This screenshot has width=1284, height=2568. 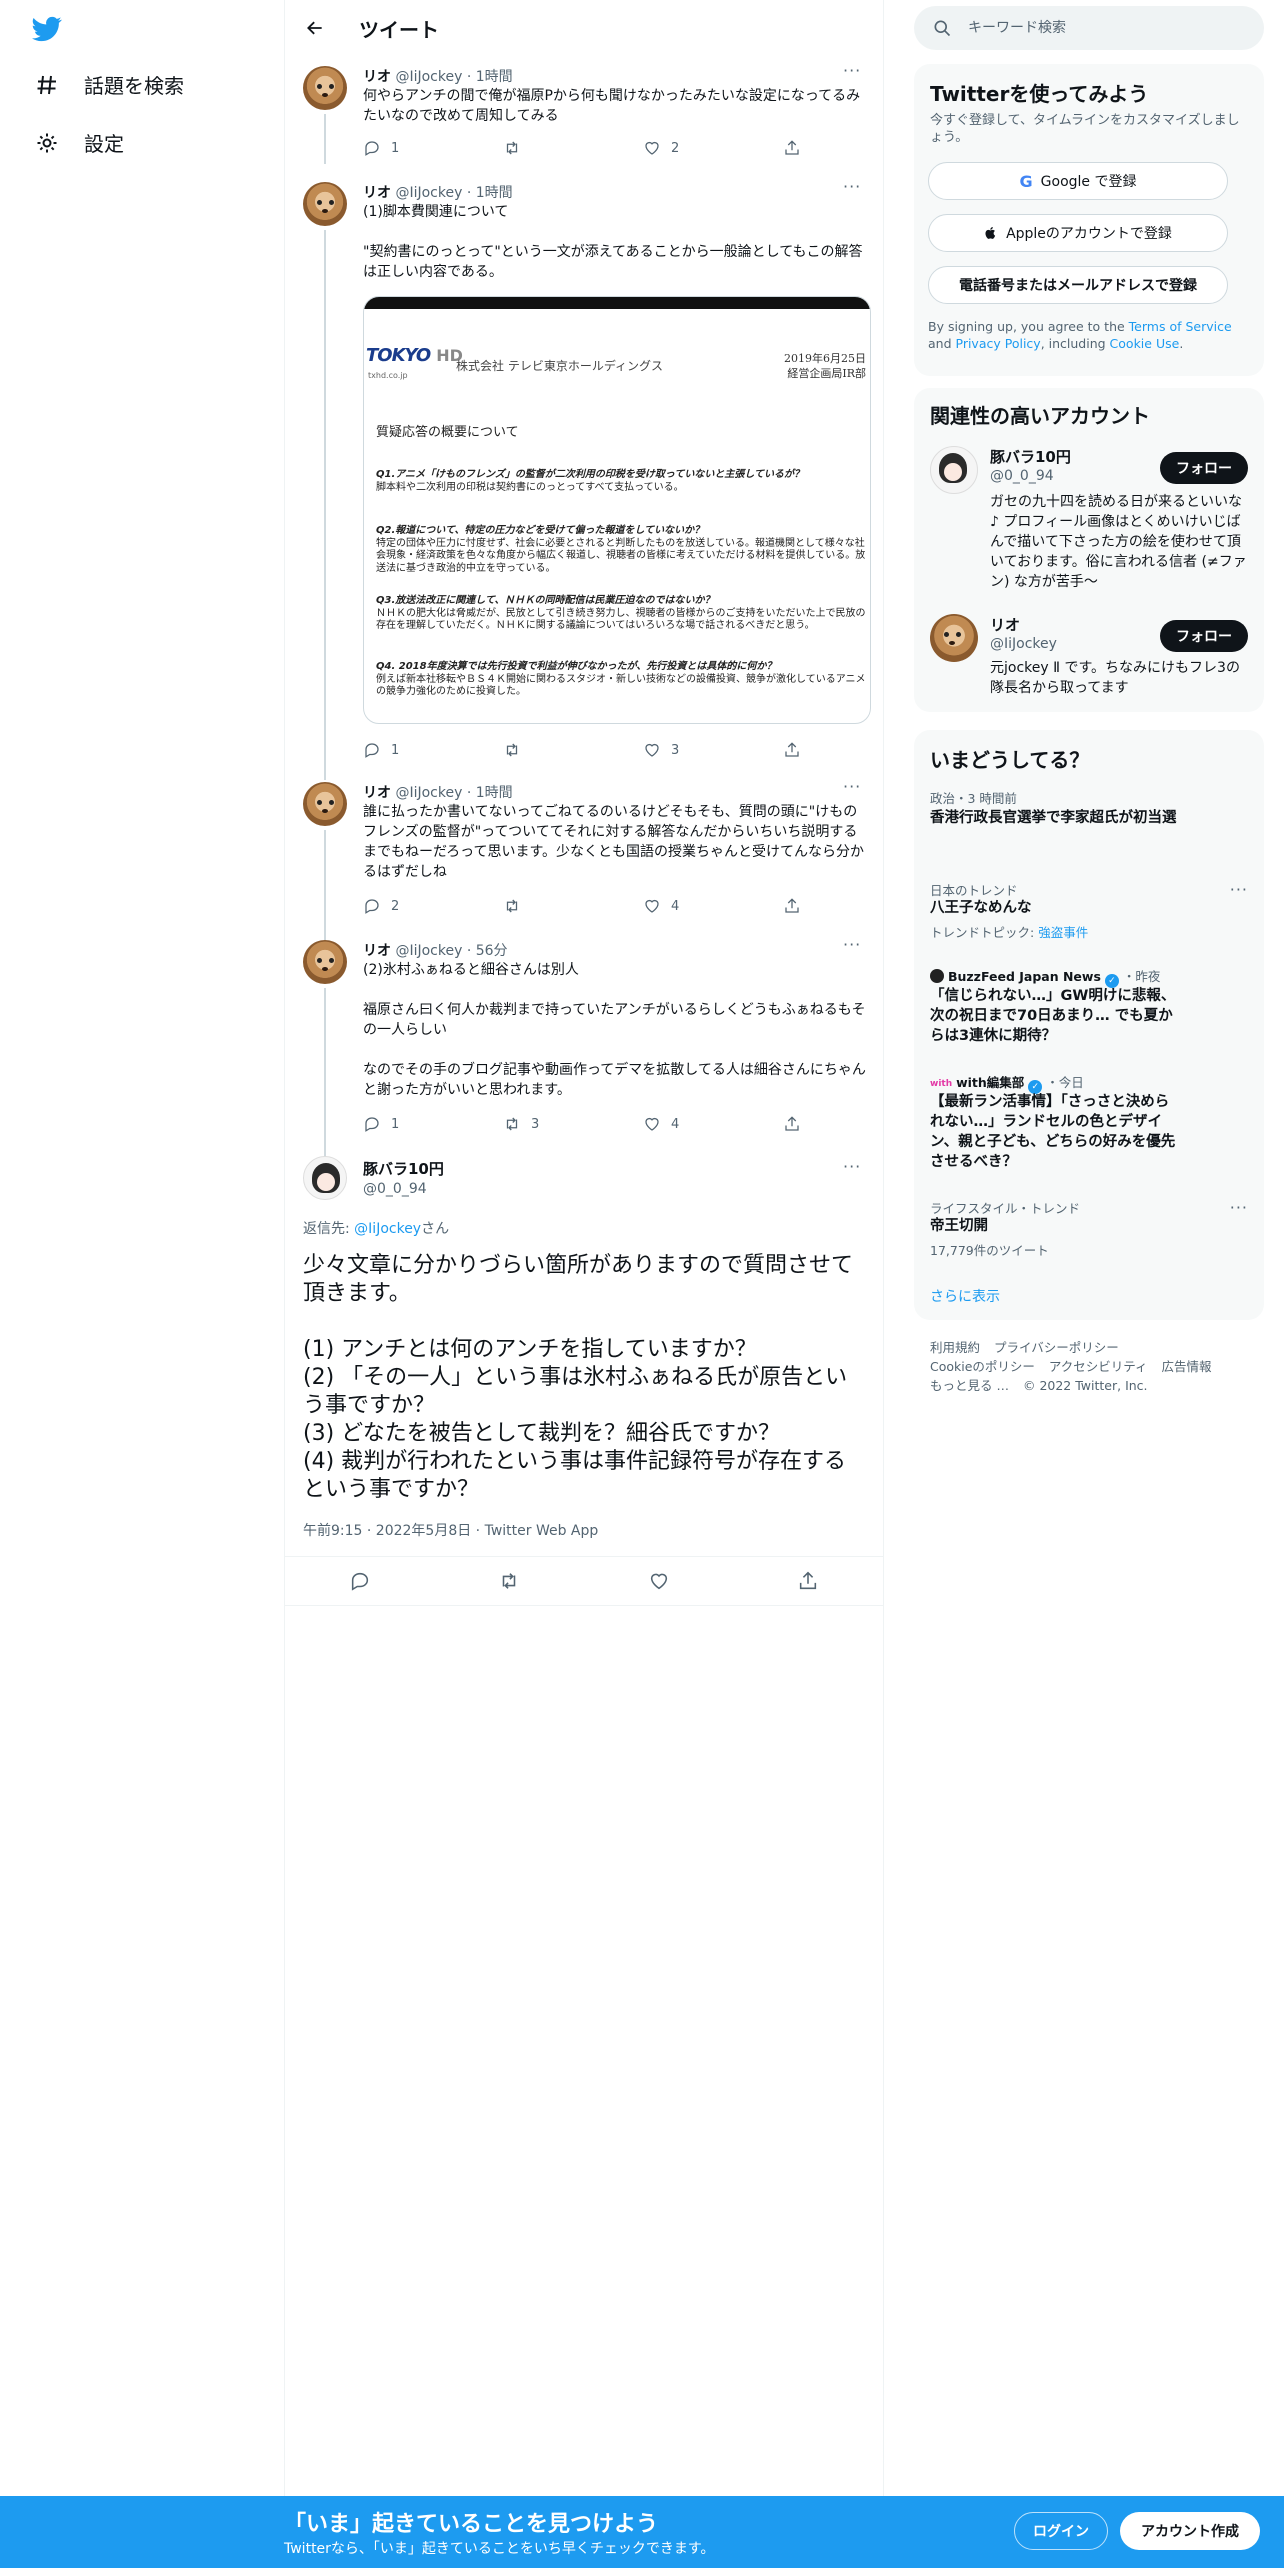 What do you see at coordinates (1078, 285) in the screenshot?
I see `phone-email-signup-button: 電話番号またはメールアドレスで登録` at bounding box center [1078, 285].